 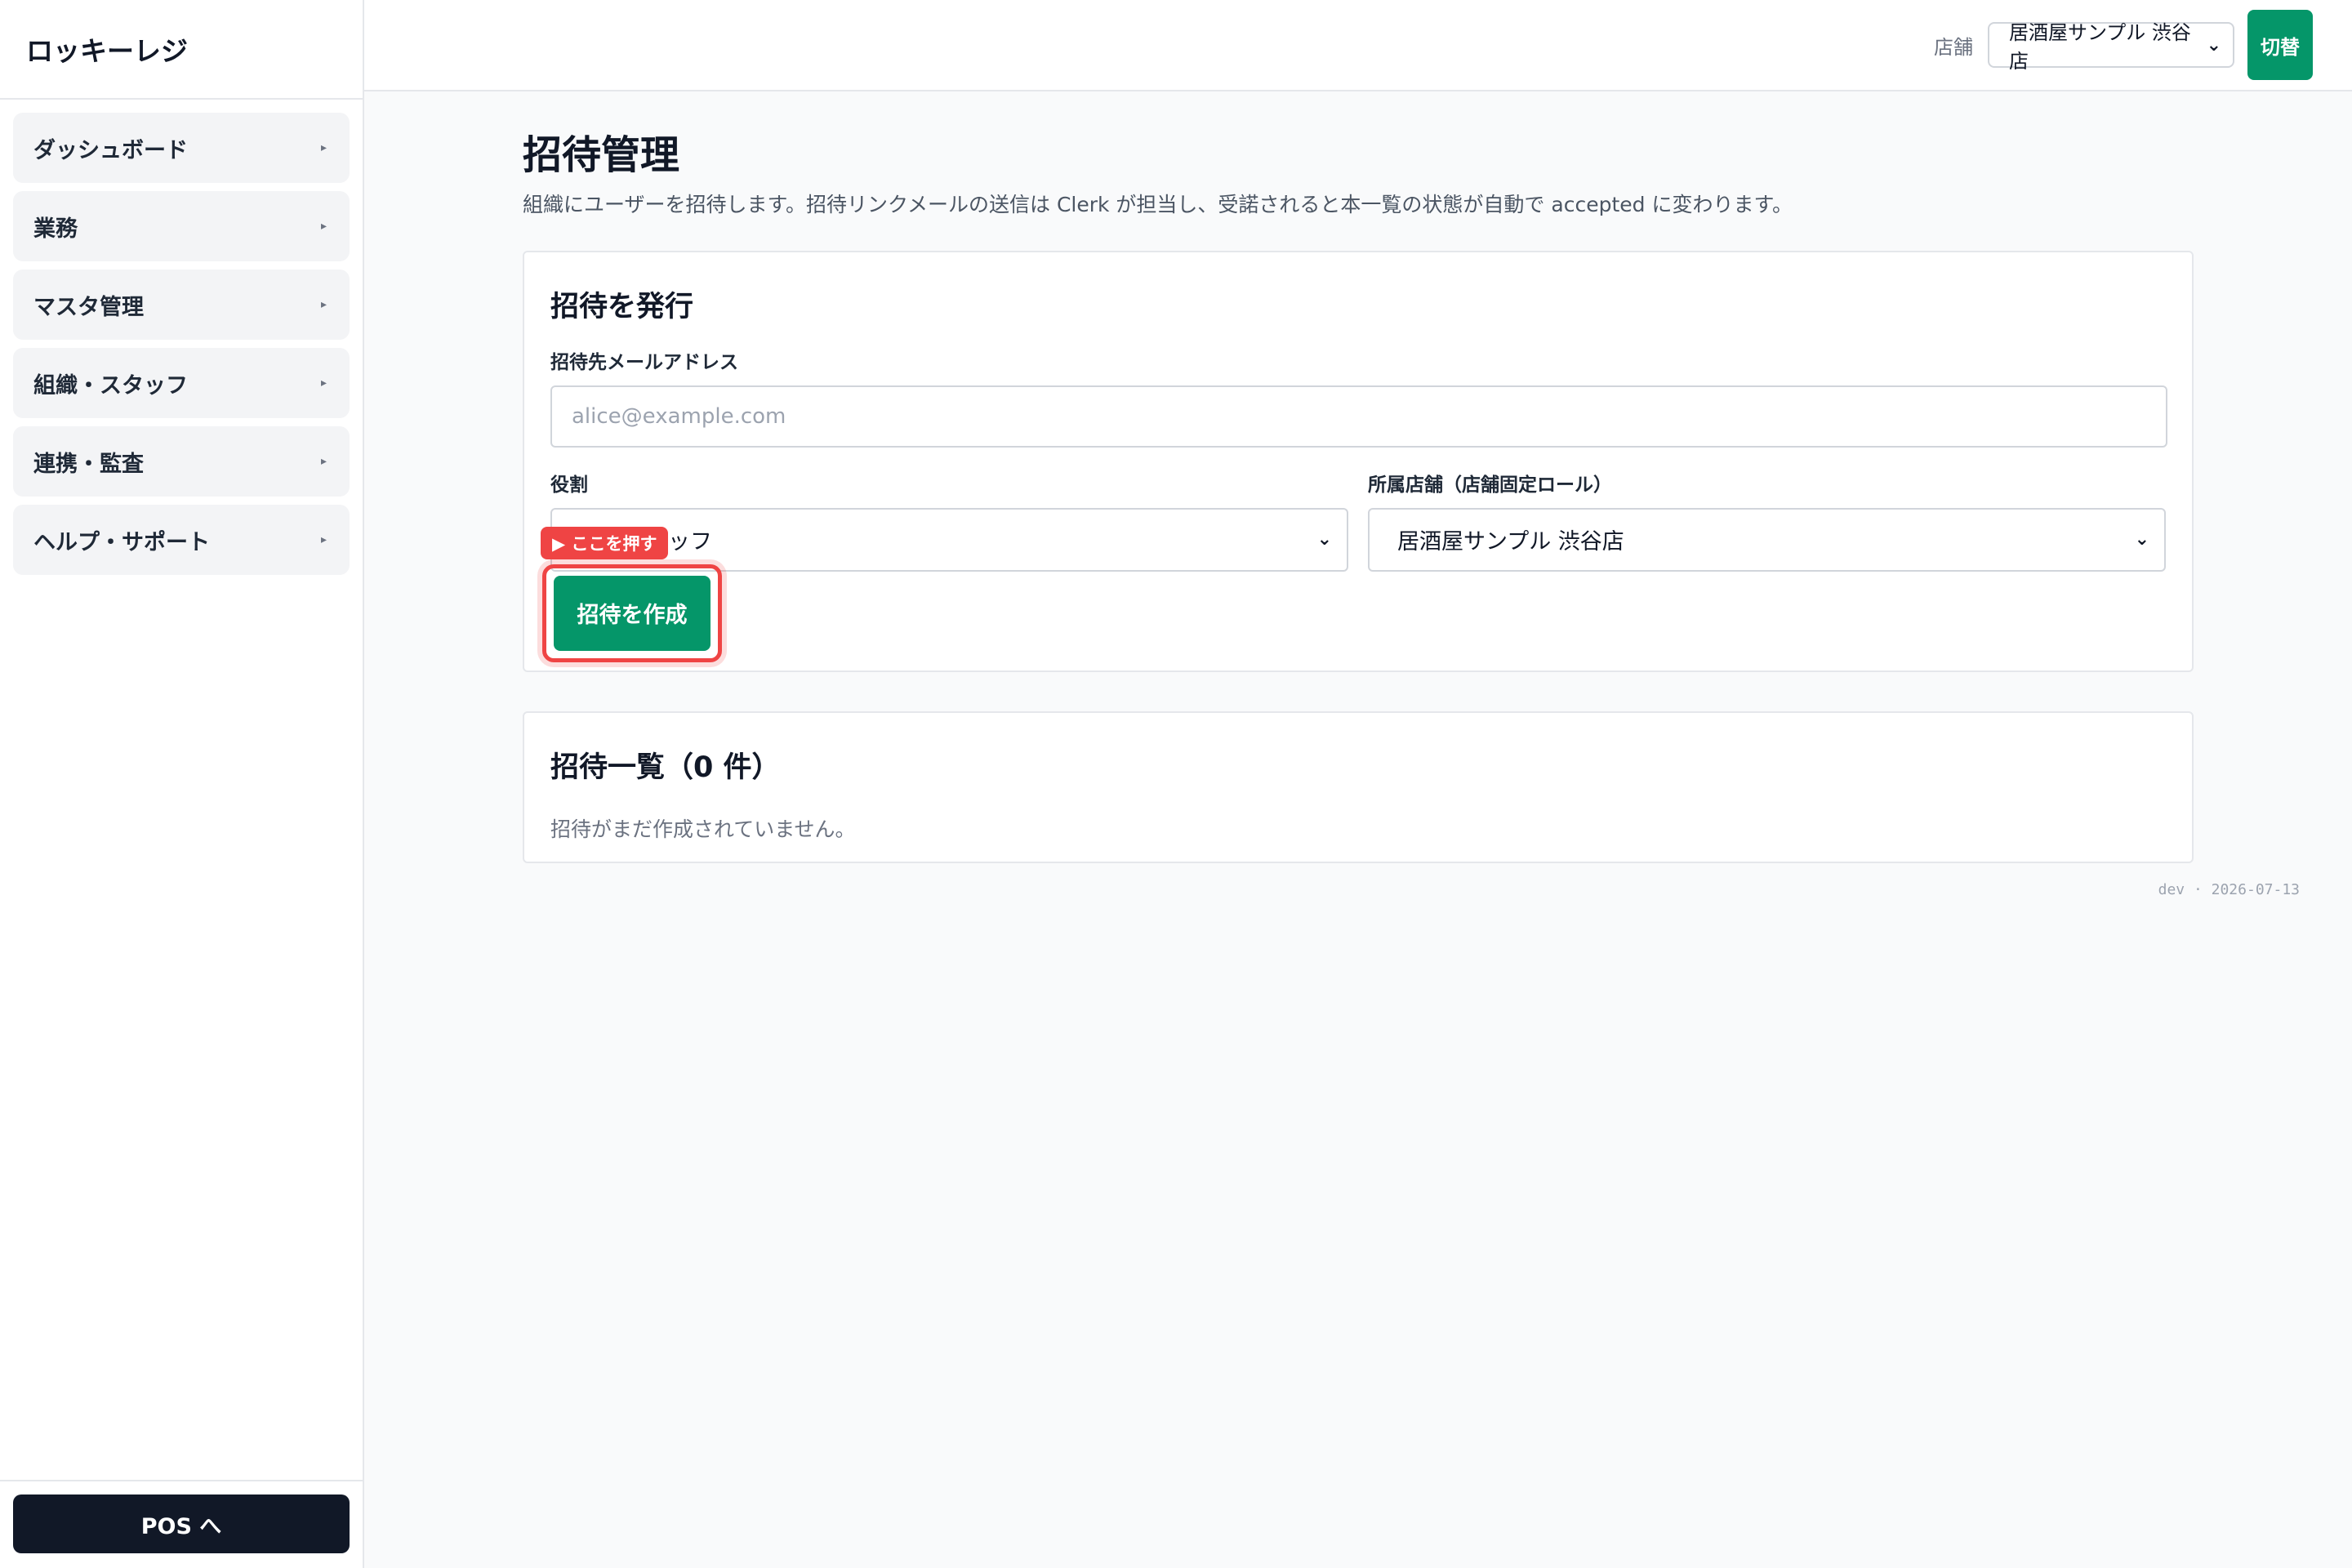 What do you see at coordinates (1358, 45) in the screenshot?
I see `topbar: 店舗 居酒屋サンプル 渋谷店 ⌄ 切替` at bounding box center [1358, 45].